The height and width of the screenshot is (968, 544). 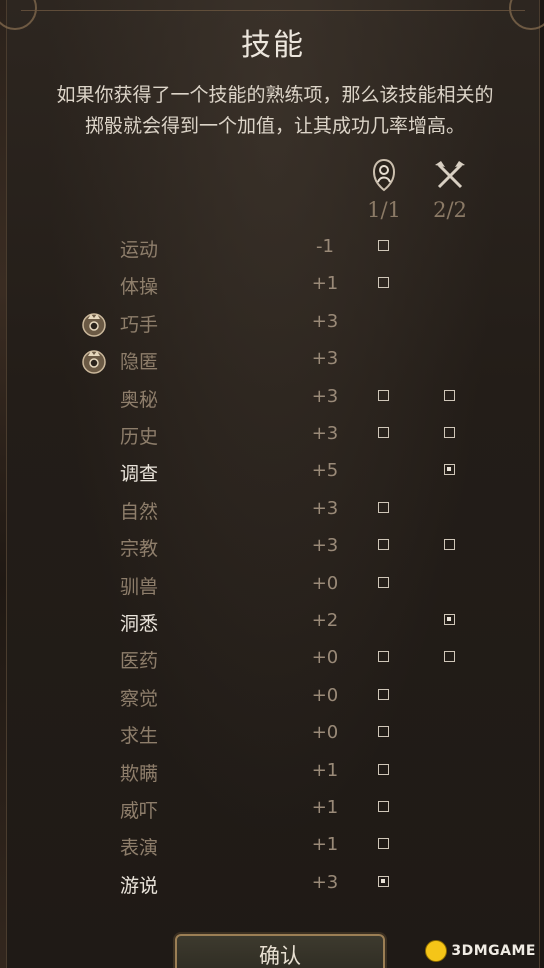 I want to click on frame-border, so click(x=273, y=10).